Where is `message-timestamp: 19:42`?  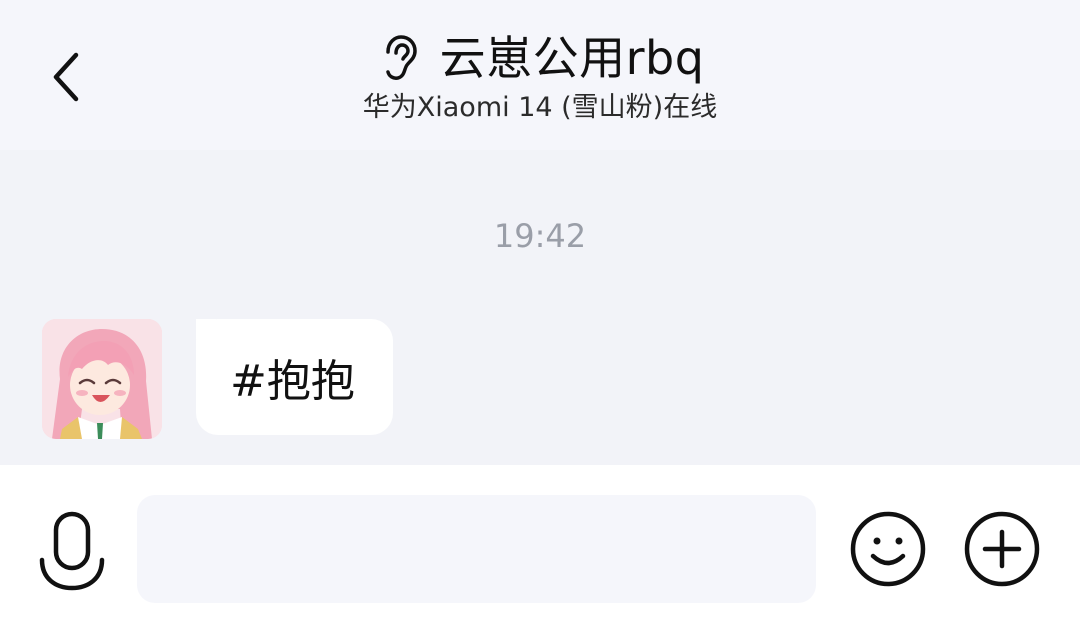
message-timestamp: 19:42 is located at coordinates (540, 236).